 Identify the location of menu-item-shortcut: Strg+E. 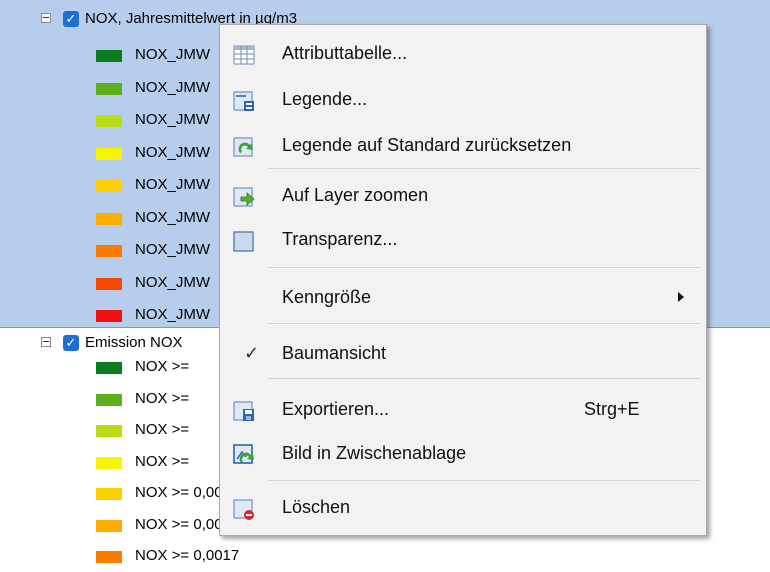
(612, 409).